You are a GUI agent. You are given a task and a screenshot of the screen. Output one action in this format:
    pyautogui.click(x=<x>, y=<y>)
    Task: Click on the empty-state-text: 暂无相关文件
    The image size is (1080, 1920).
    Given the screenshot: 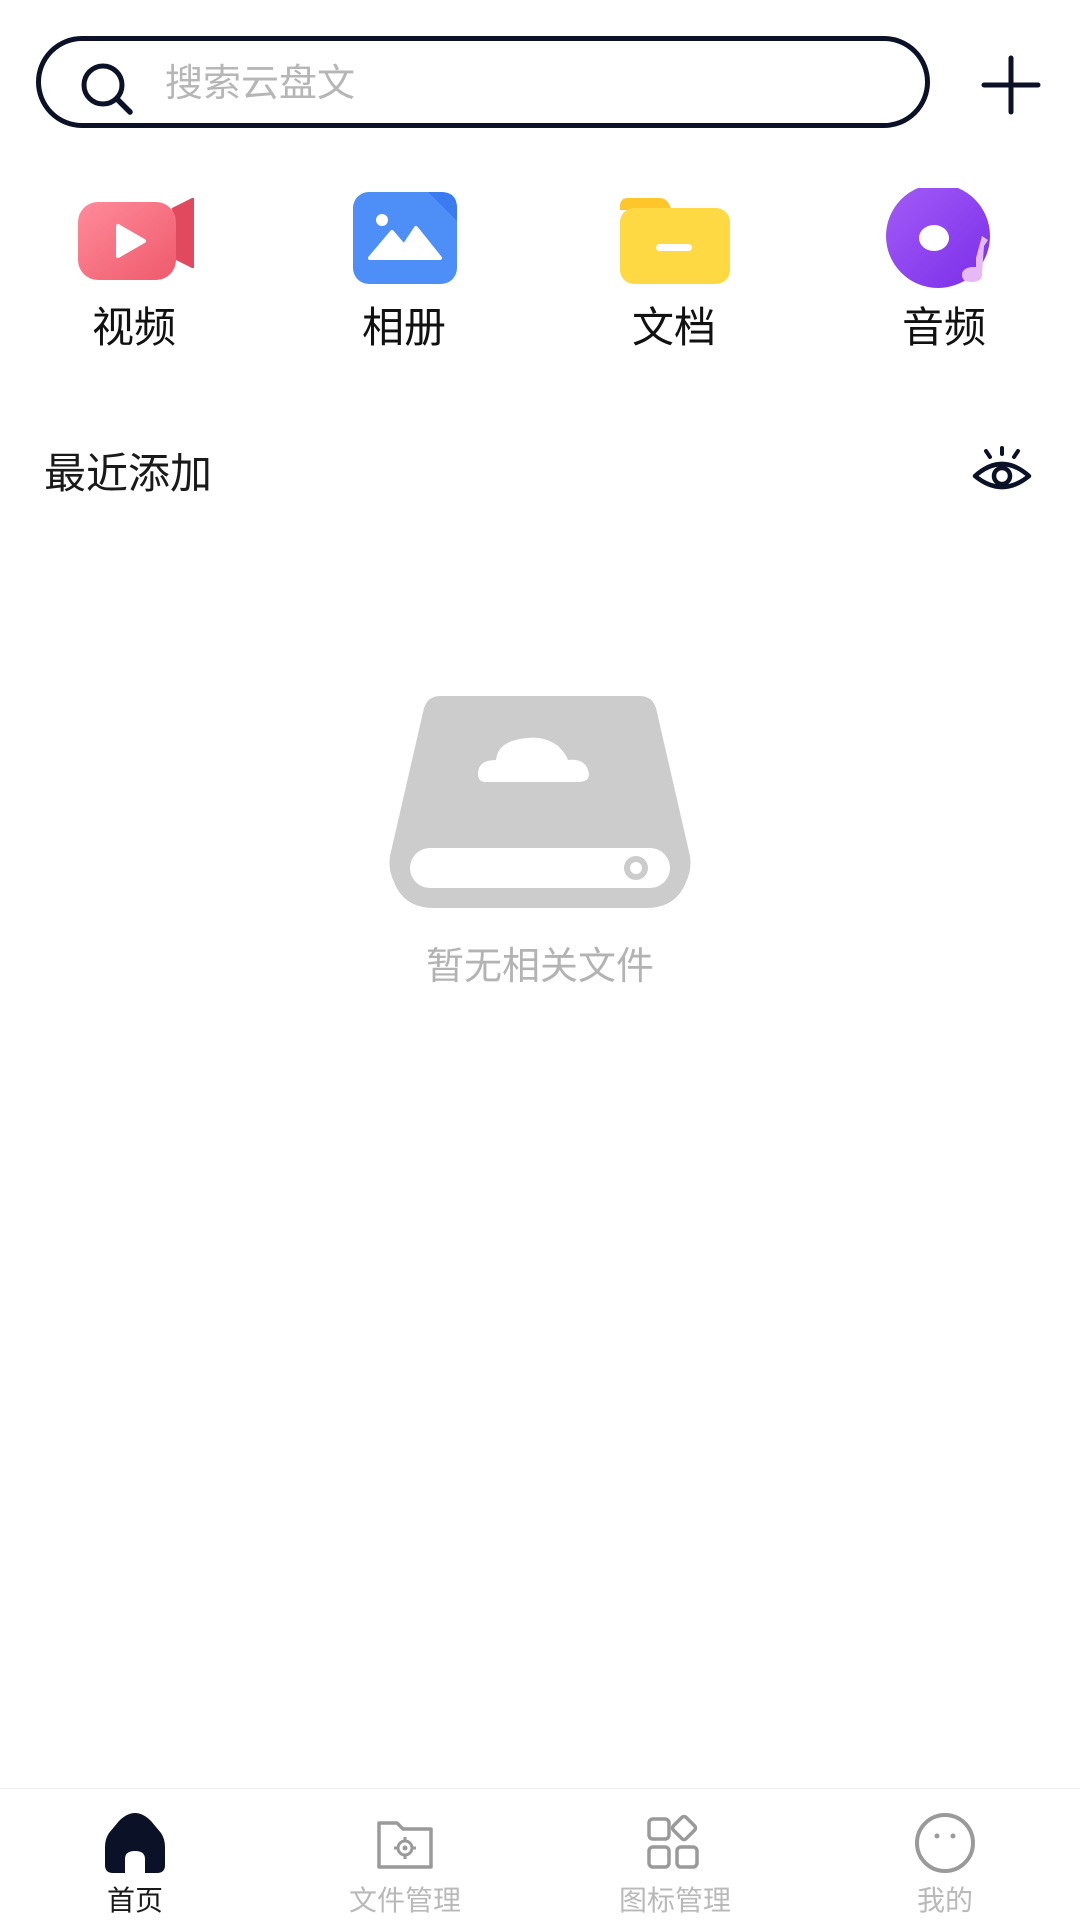 What is the action you would take?
    pyautogui.click(x=539, y=966)
    